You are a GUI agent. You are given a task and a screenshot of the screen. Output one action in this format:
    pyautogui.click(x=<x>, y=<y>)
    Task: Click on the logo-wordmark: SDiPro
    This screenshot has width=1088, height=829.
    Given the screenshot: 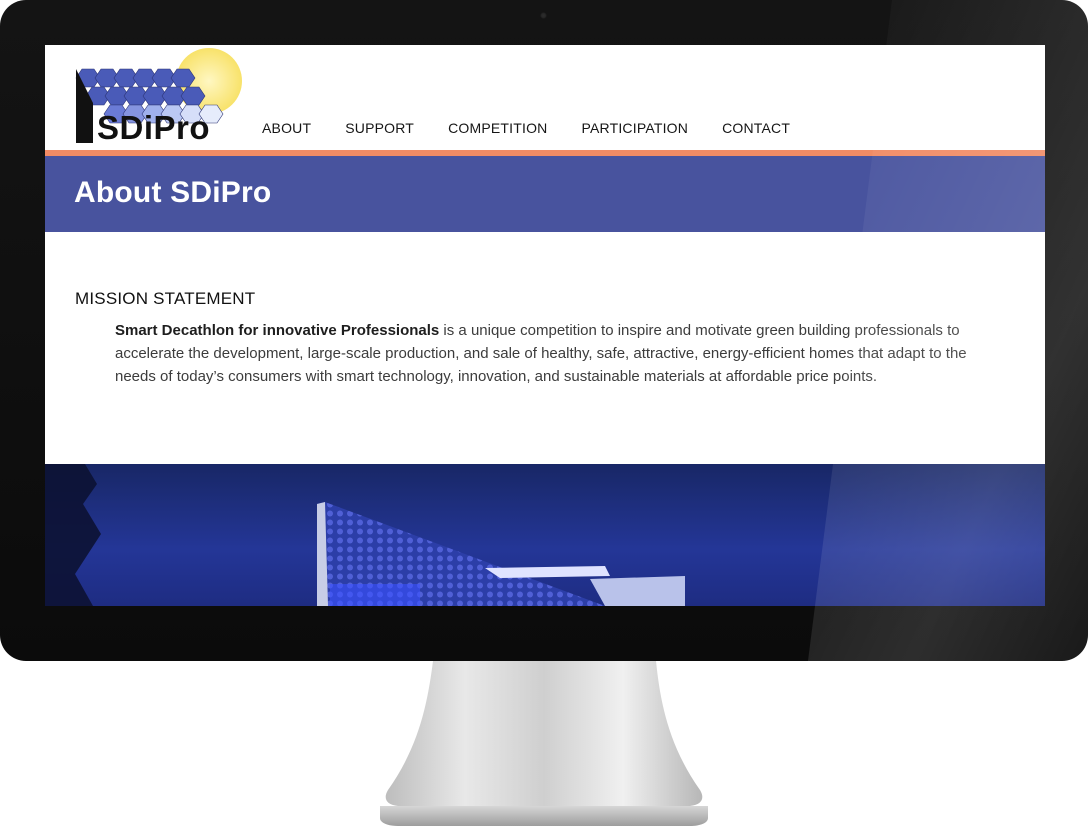 What is the action you would take?
    pyautogui.click(x=154, y=127)
    